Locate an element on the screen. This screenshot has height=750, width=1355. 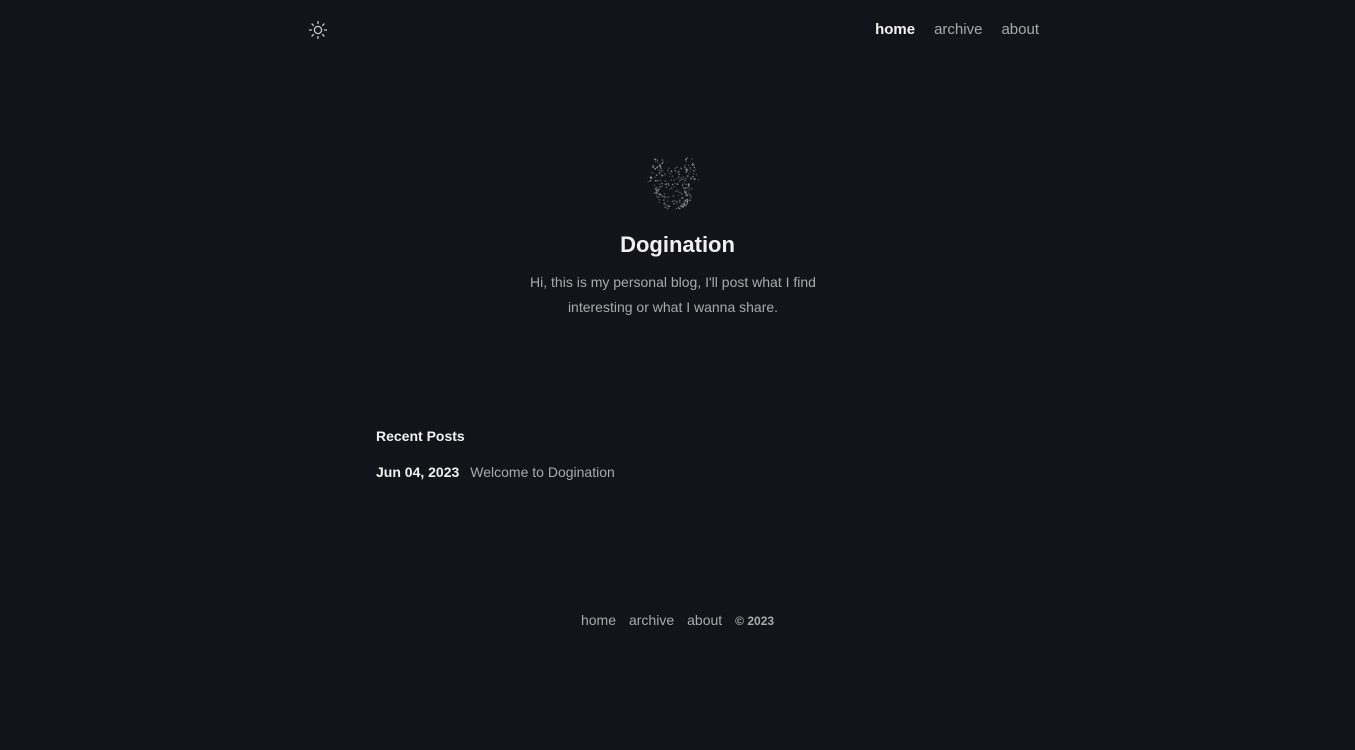
top-nav: home archive about is located at coordinates (957, 30).